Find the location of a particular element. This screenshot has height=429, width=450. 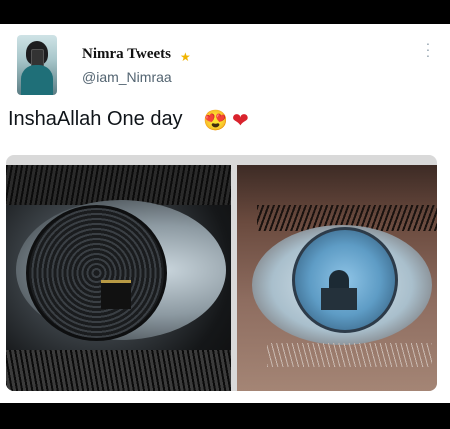

display-name: Nimra Tweets is located at coordinates (126, 54).